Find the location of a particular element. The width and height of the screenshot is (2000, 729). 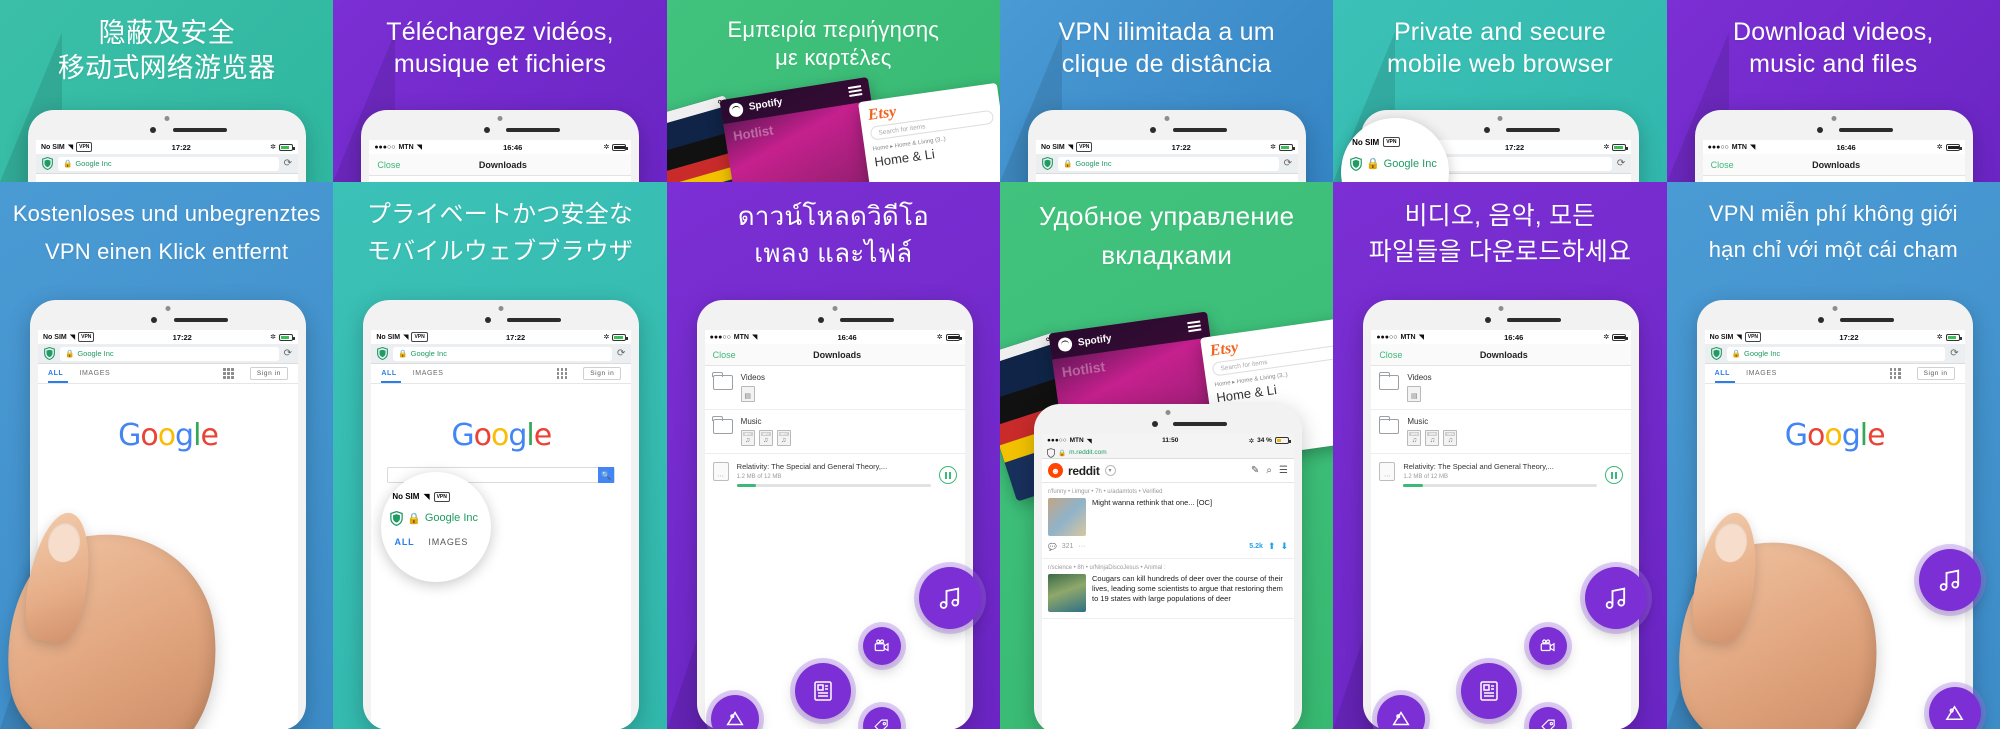

bubble-image is located at coordinates (1954, 708).